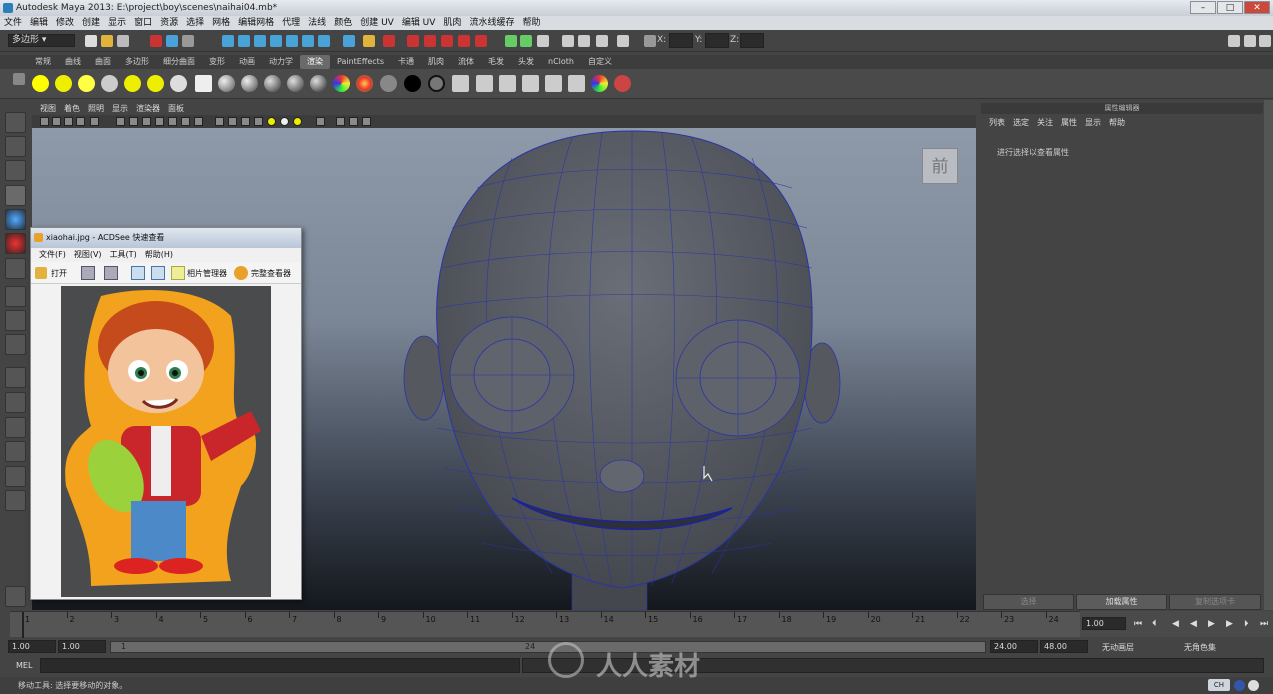 The height and width of the screenshot is (694, 1273). I want to click on show-manip-icon, so click(15, 320).